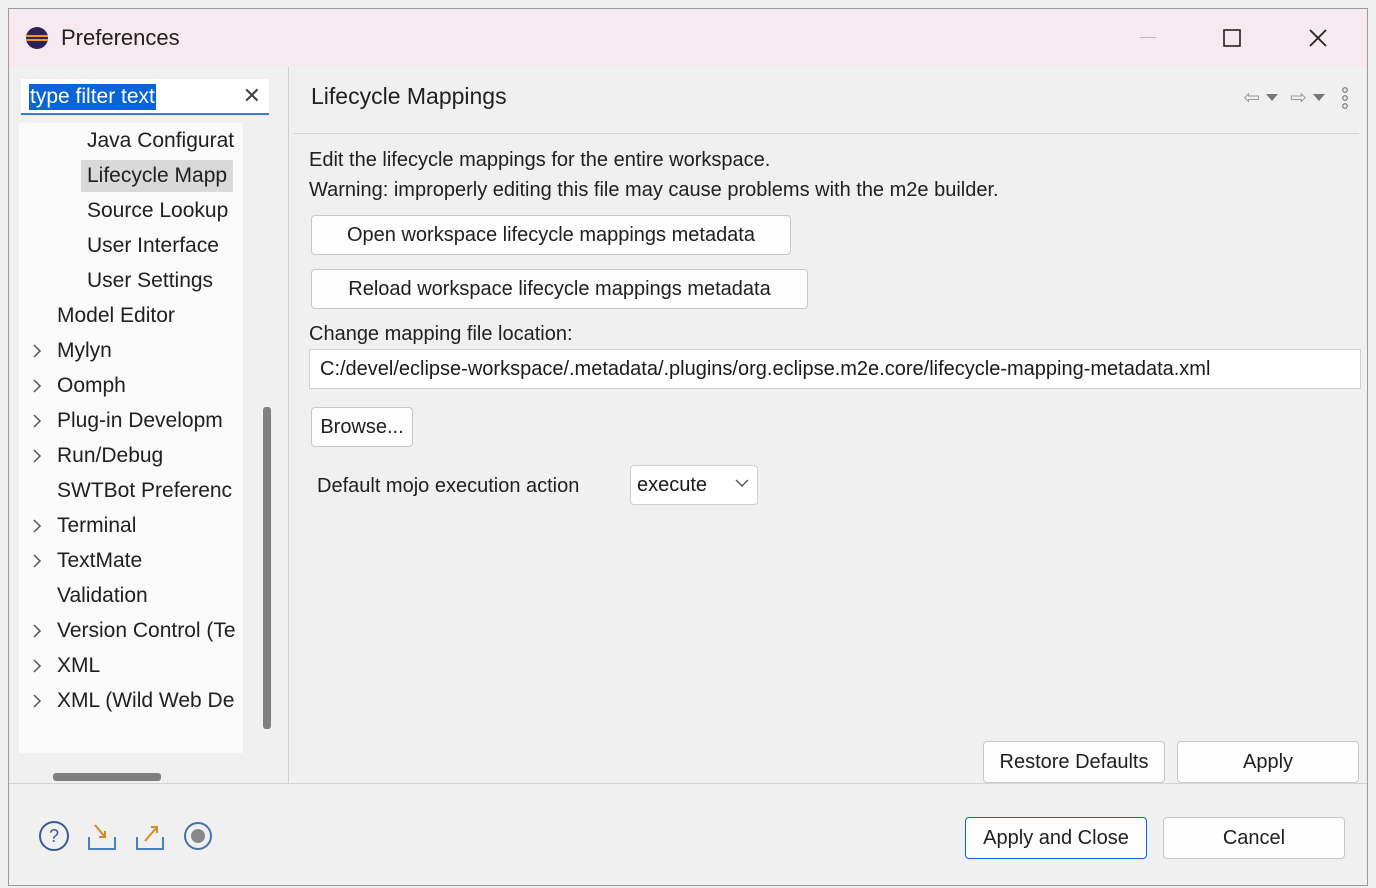 This screenshot has height=888, width=1376. Describe the element at coordinates (79, 665) in the screenshot. I see `tree-item-label: XML` at that location.